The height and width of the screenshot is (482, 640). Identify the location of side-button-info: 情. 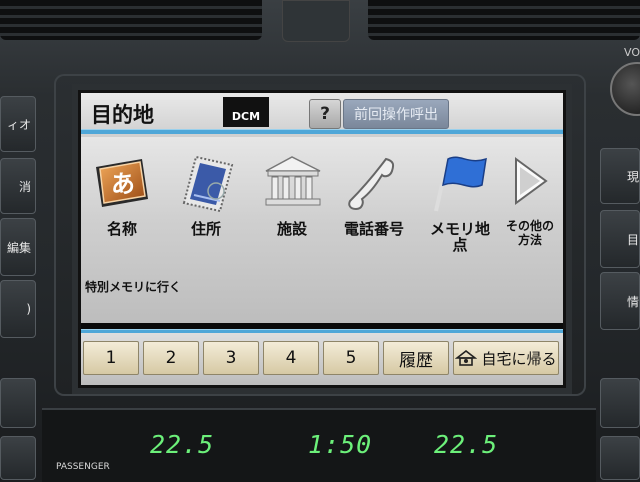
(620, 301).